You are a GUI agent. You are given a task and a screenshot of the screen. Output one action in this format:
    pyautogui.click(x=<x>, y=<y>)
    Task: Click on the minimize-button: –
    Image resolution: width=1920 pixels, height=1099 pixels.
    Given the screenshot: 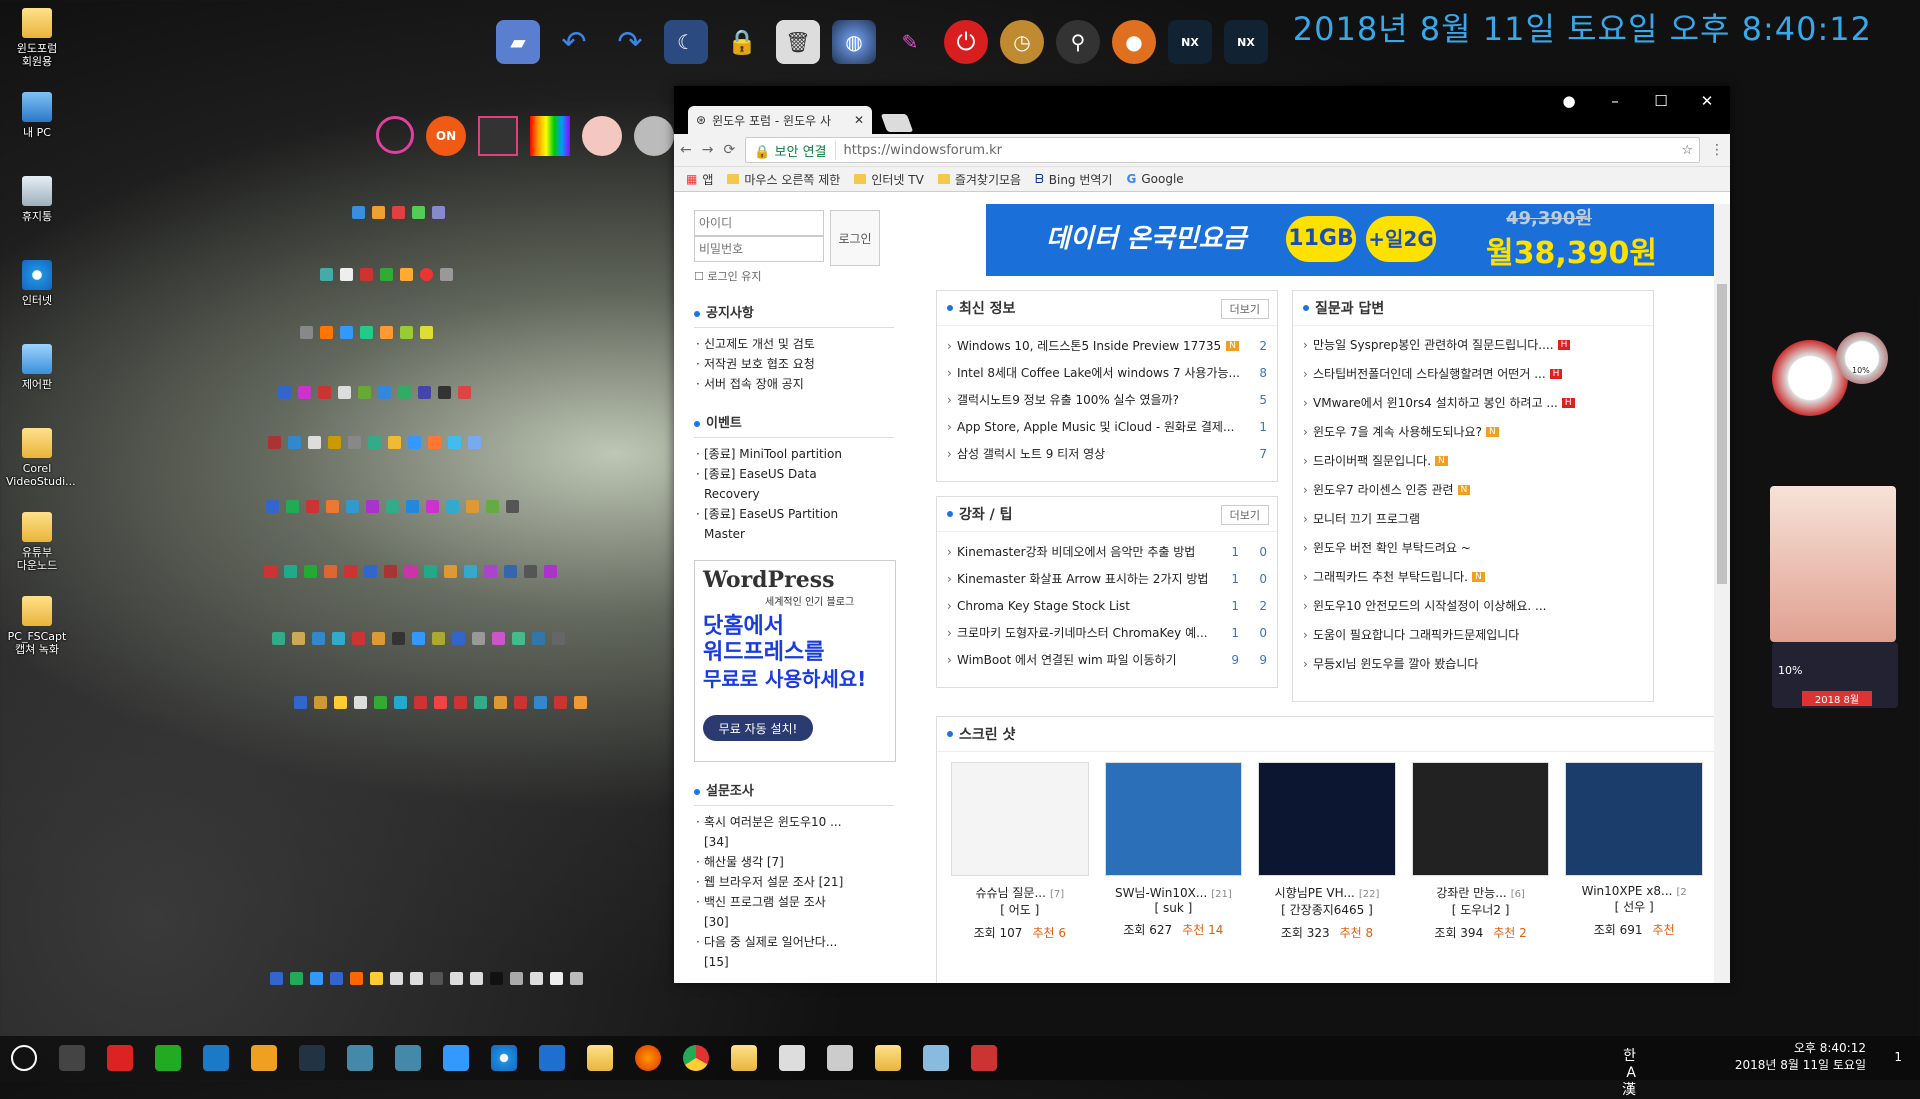 What is the action you would take?
    pyautogui.click(x=1615, y=101)
    